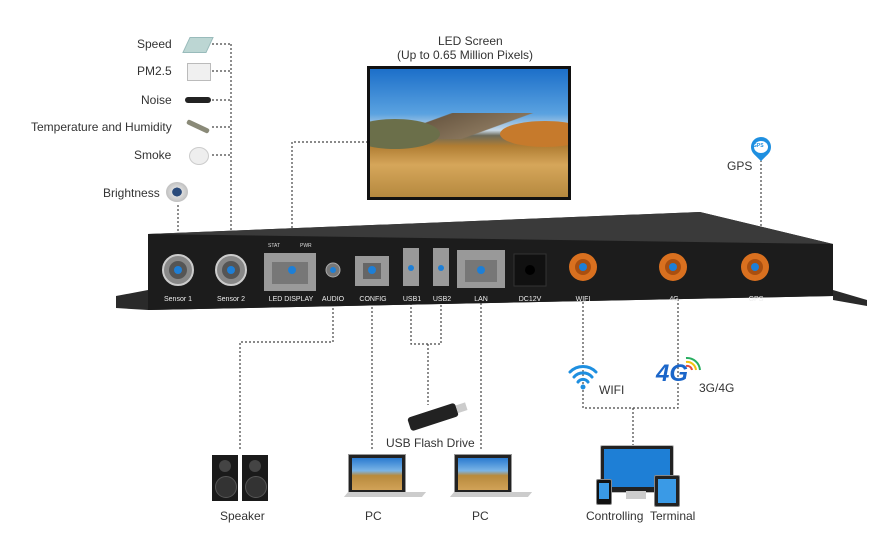  What do you see at coordinates (242, 516) in the screenshot?
I see `speaker-label: Speaker` at bounding box center [242, 516].